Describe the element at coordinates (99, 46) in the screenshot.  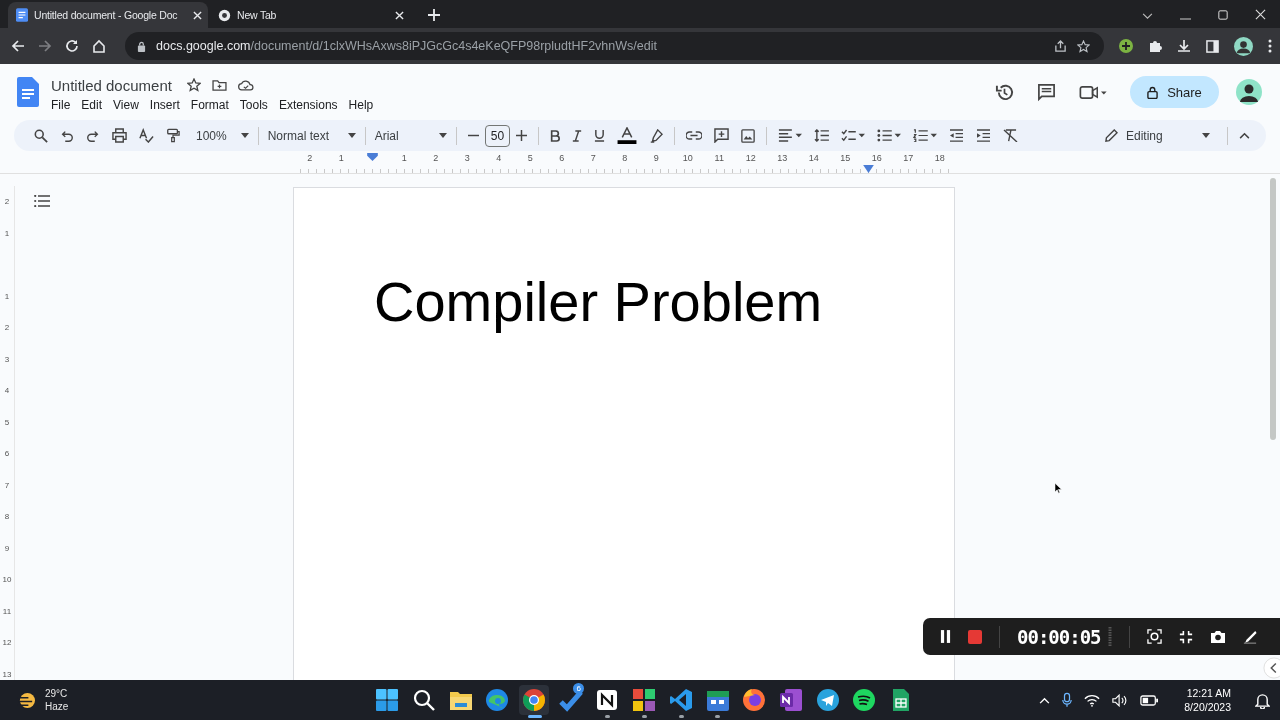
I see `home-icon` at that location.